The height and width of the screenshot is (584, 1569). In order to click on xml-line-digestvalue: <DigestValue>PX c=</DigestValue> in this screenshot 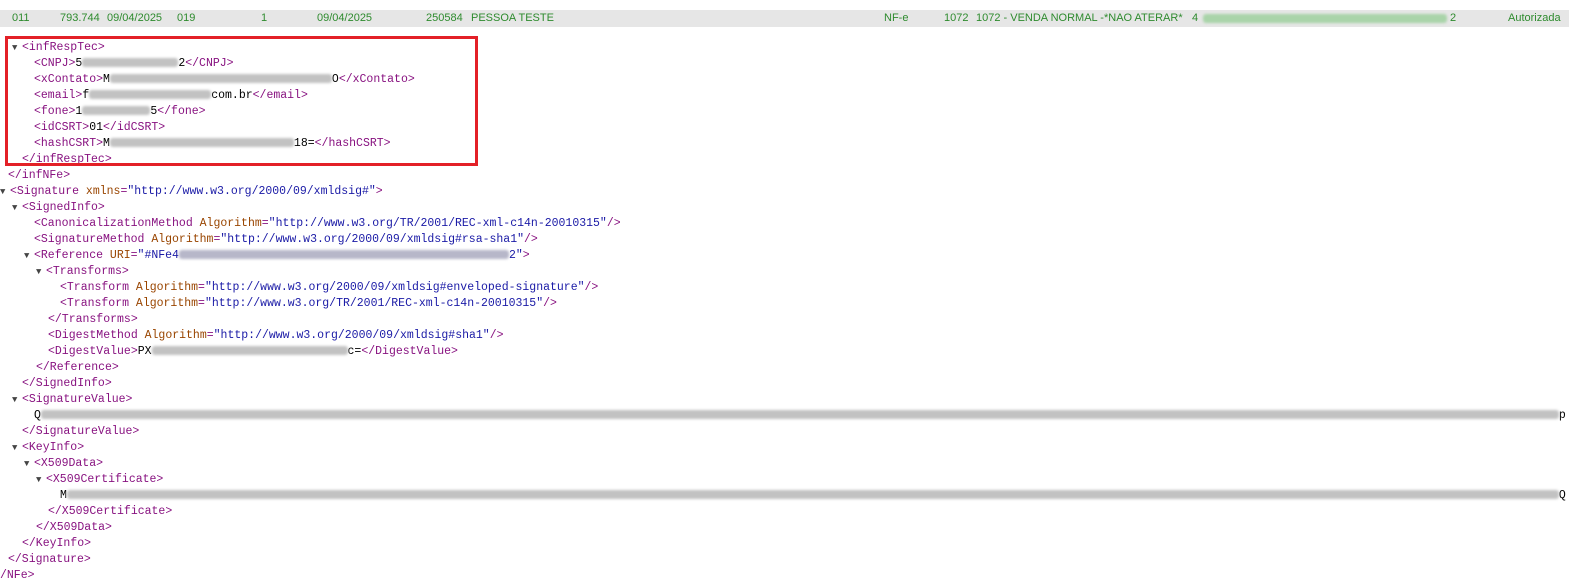, I will do `click(253, 352)`.